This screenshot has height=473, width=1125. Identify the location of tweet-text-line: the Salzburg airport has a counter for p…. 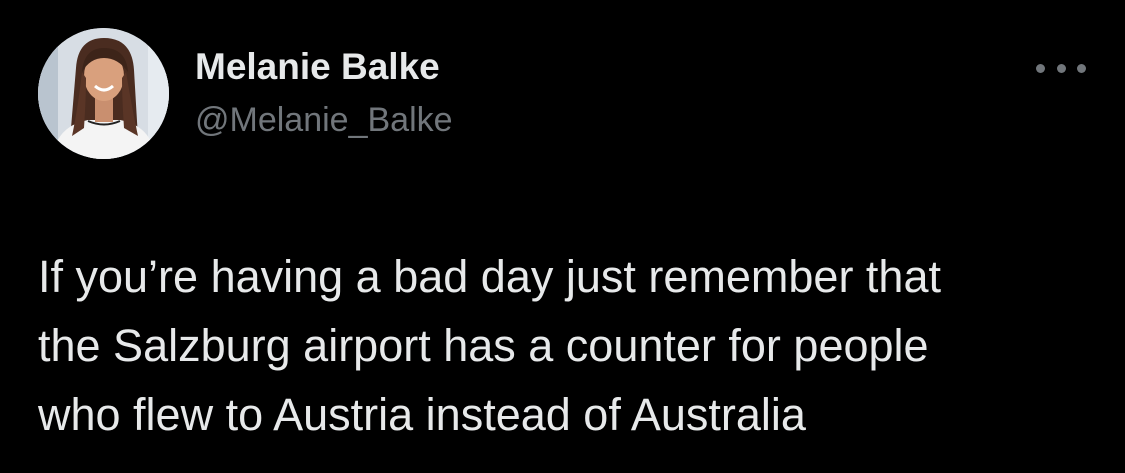
(483, 345).